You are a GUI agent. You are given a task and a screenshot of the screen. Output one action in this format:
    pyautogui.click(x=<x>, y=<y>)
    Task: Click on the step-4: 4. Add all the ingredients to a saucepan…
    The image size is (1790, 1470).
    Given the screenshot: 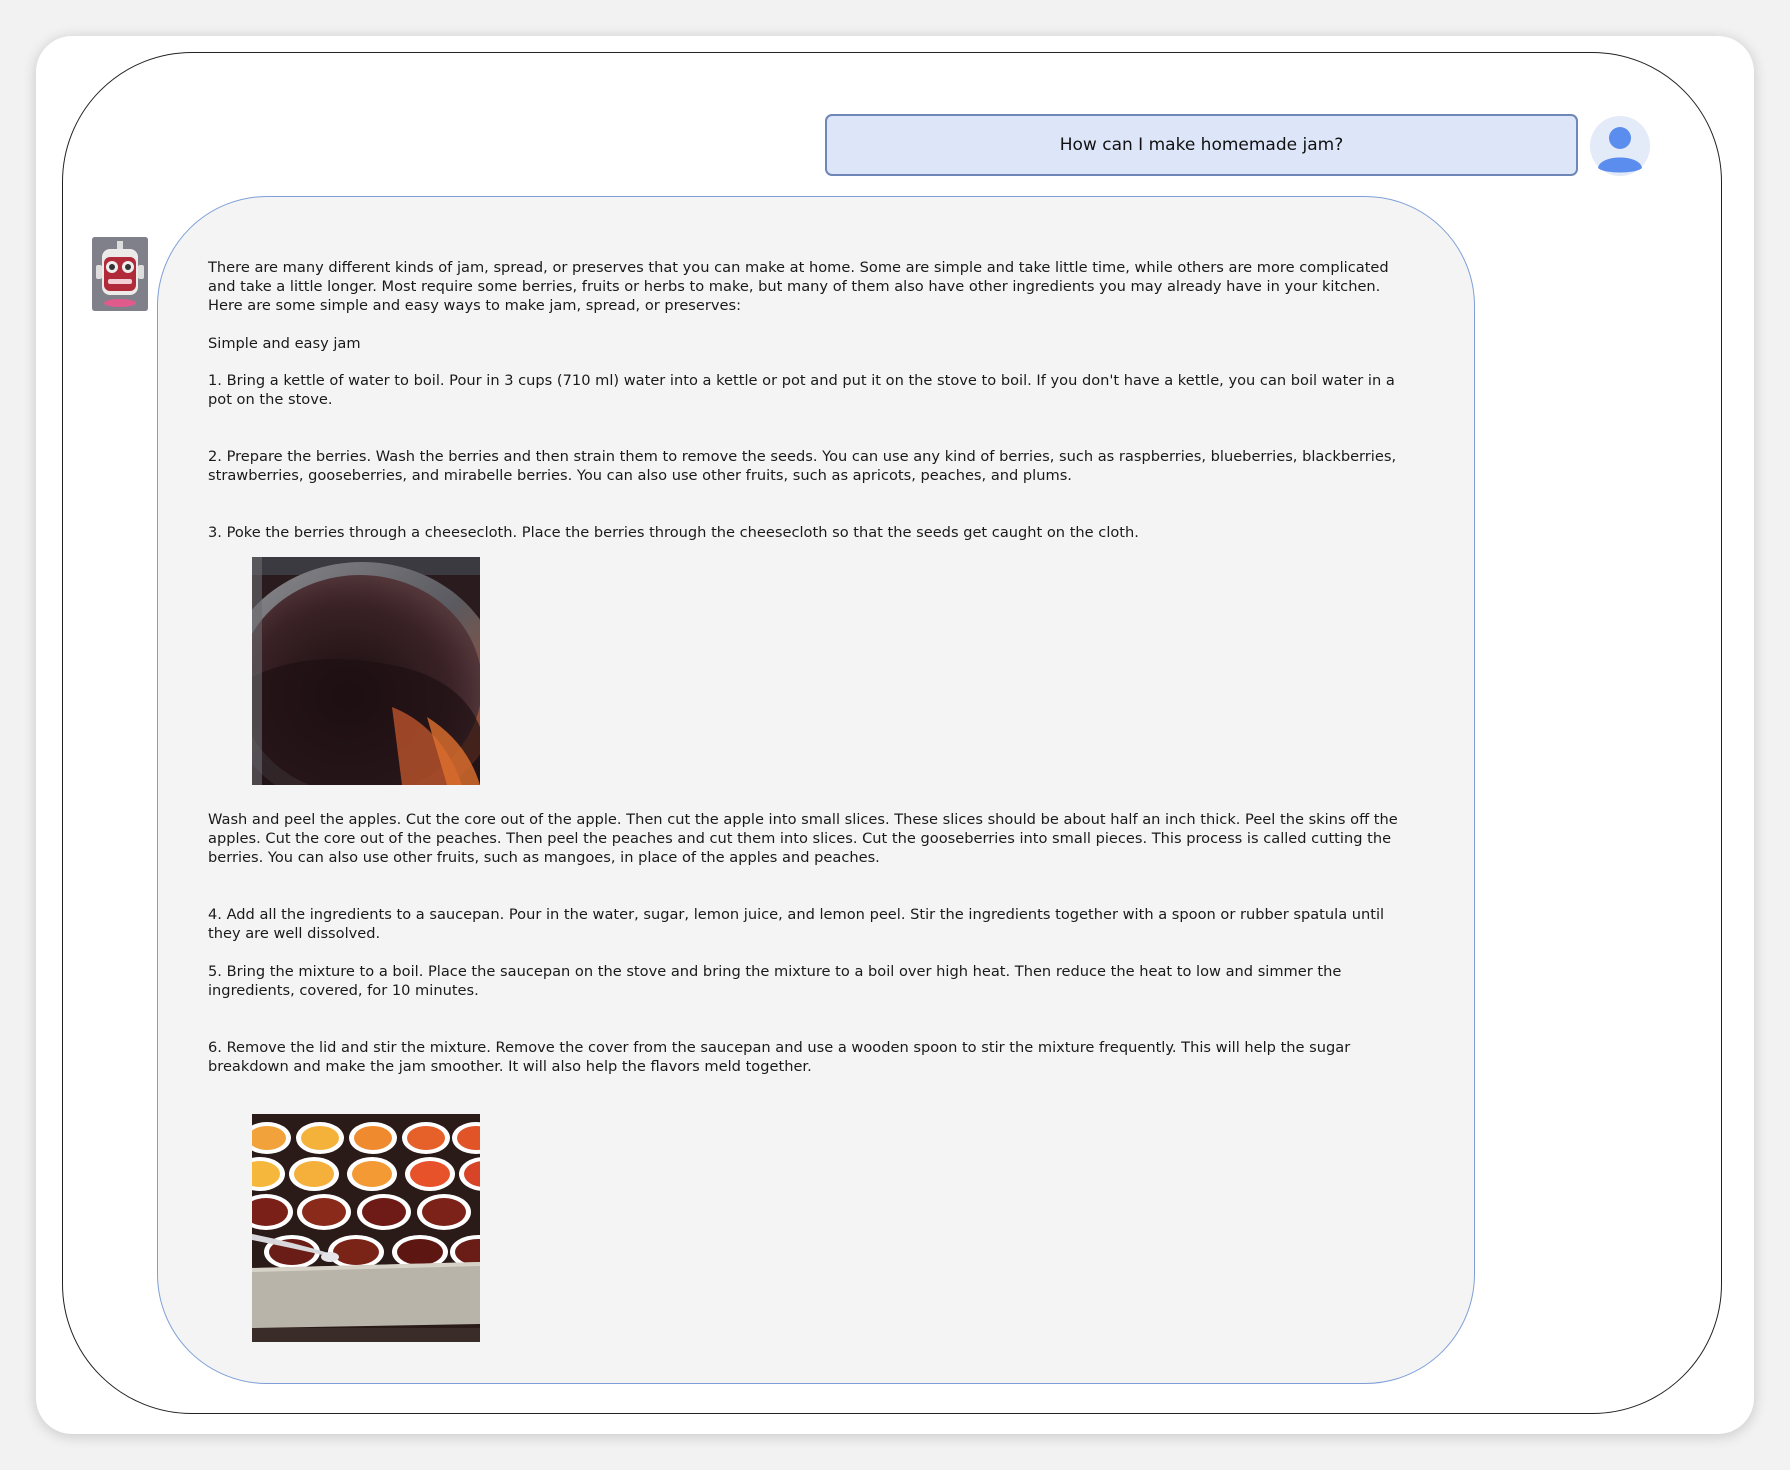 What is the action you would take?
    pyautogui.click(x=796, y=924)
    